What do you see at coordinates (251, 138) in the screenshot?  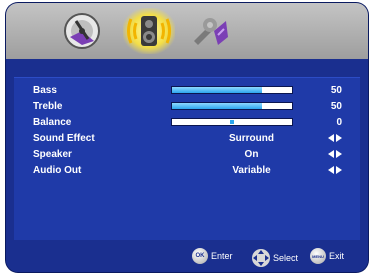 I see `sound-effect-value: Surround` at bounding box center [251, 138].